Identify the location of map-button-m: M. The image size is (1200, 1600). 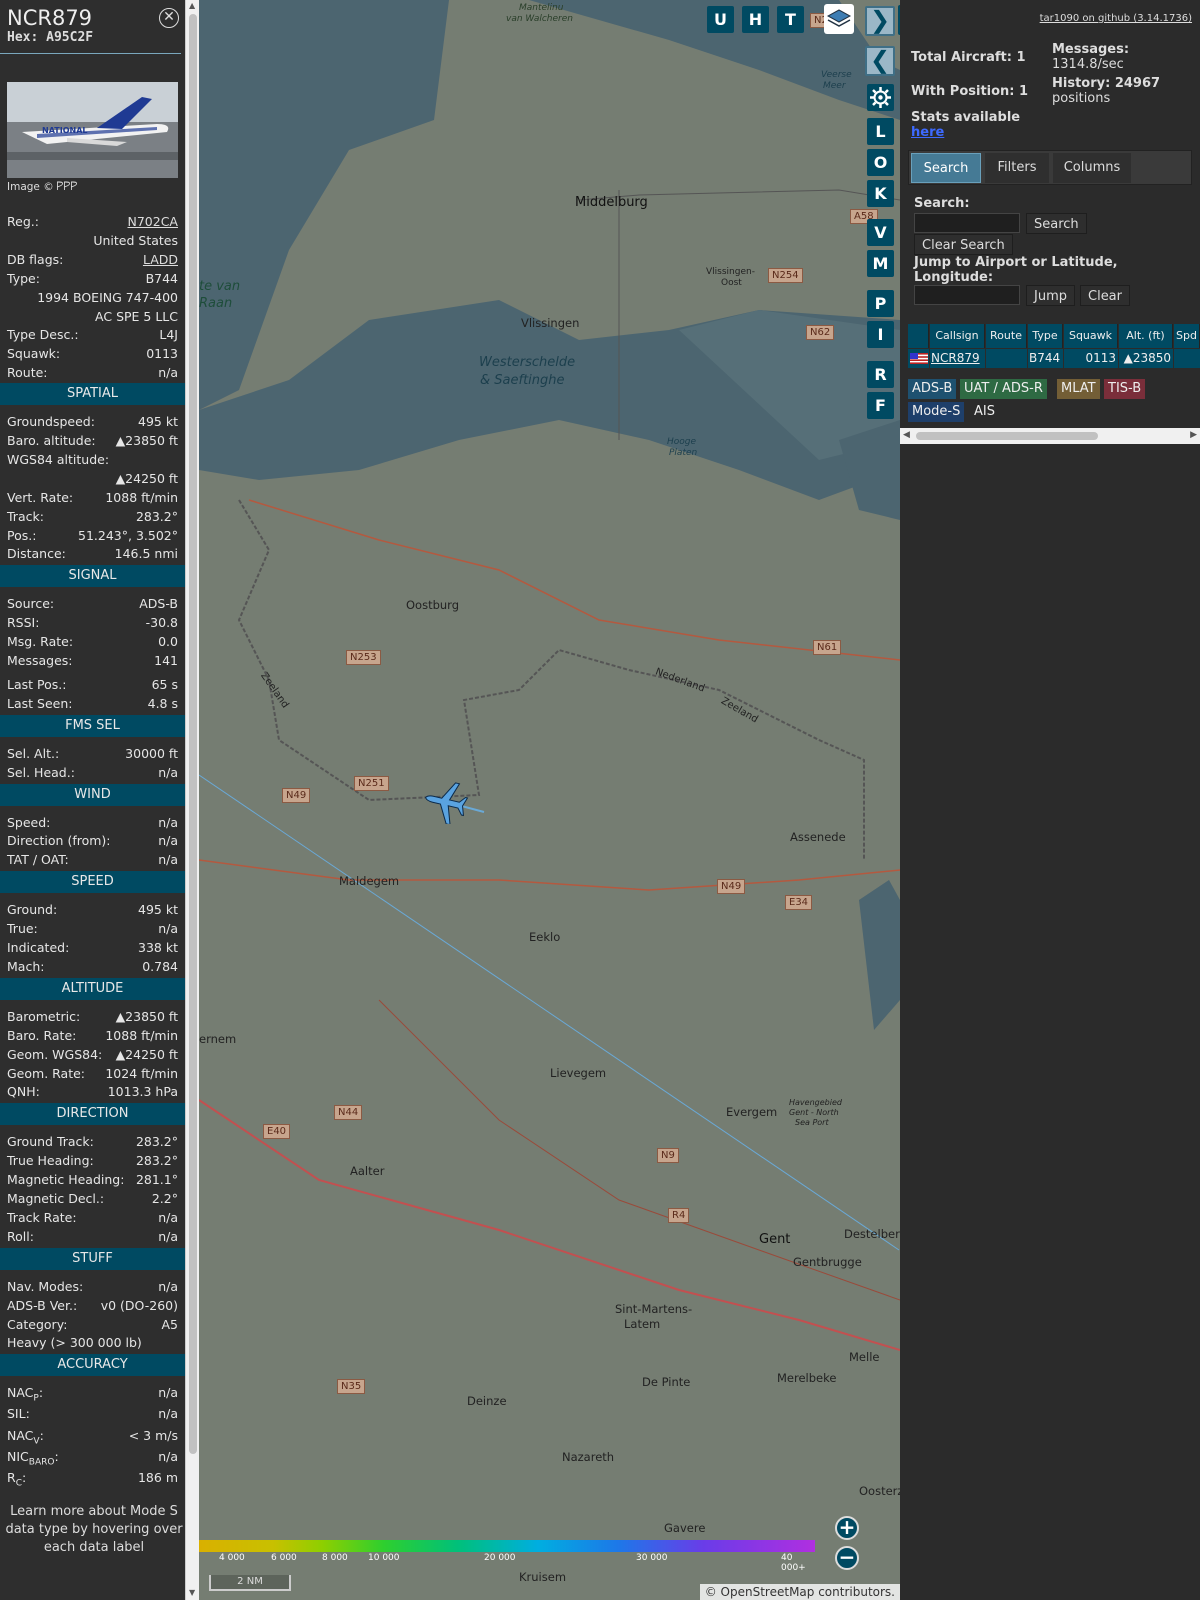
(880, 263).